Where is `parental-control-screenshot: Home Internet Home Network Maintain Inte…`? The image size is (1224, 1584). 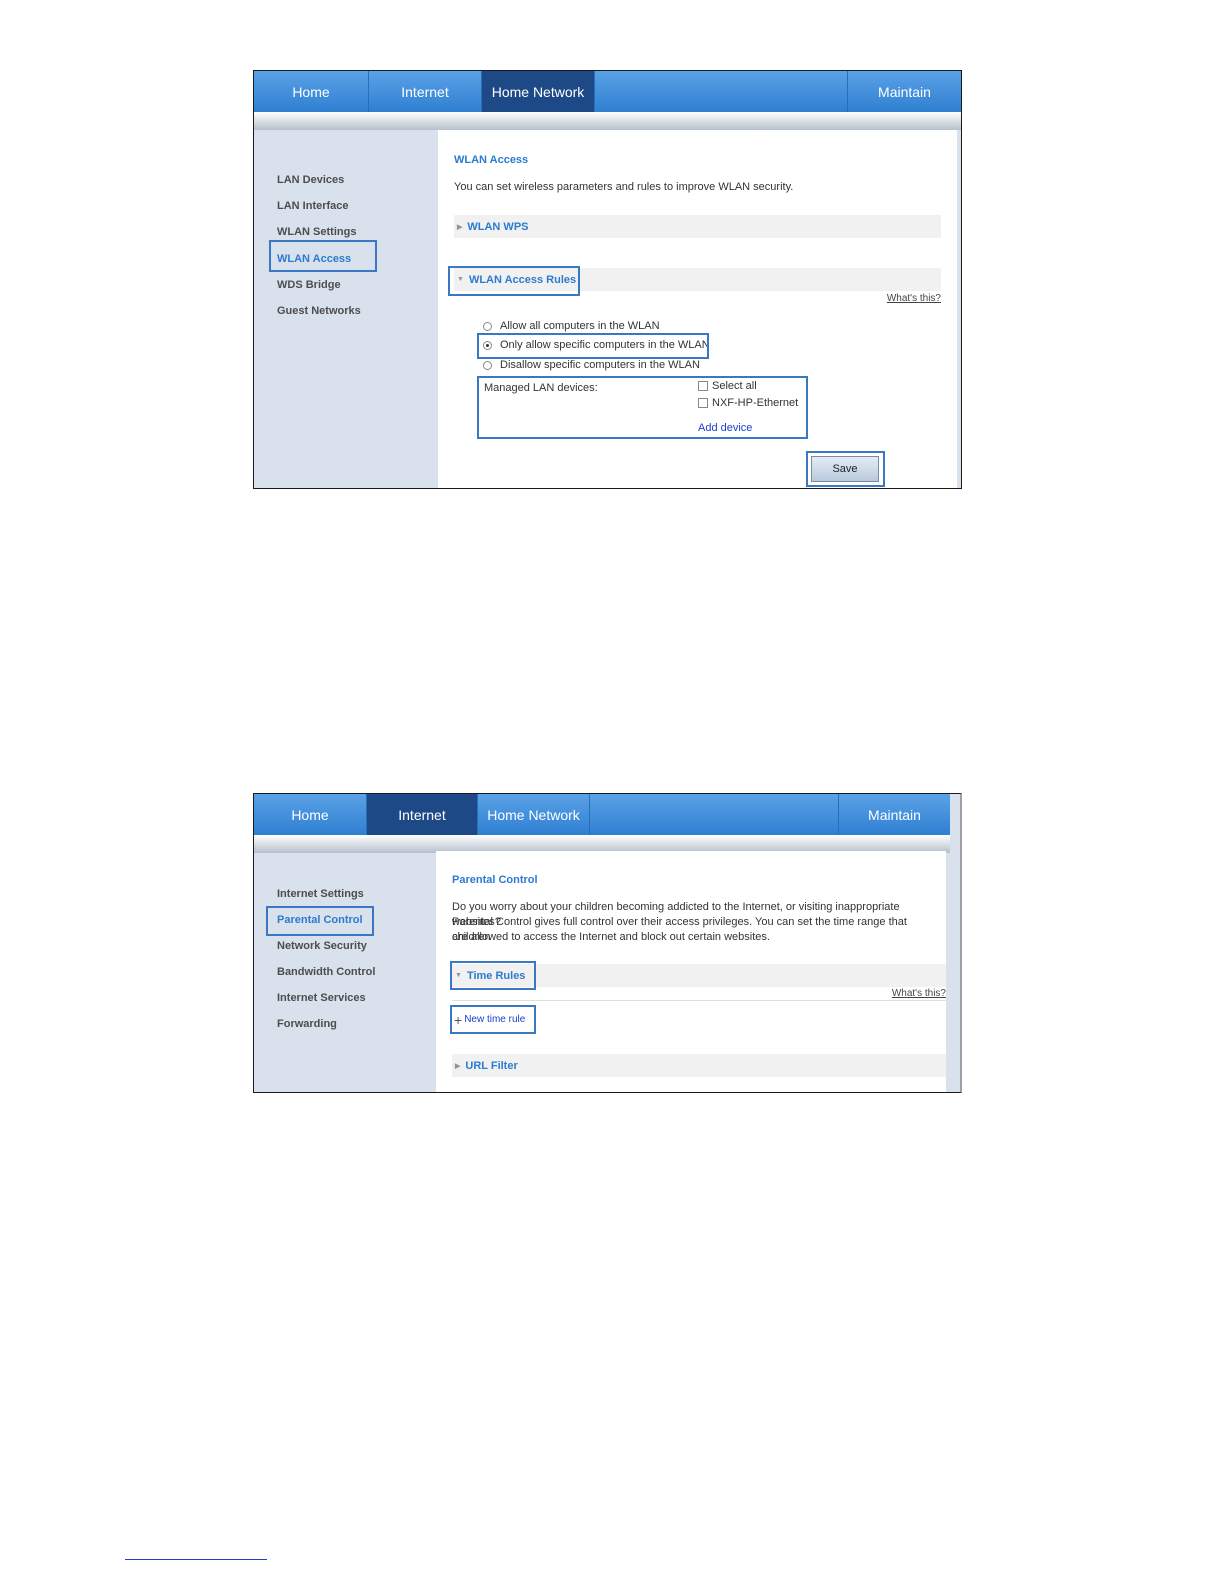
parental-control-screenshot: Home Internet Home Network Maintain Inte… is located at coordinates (607, 943).